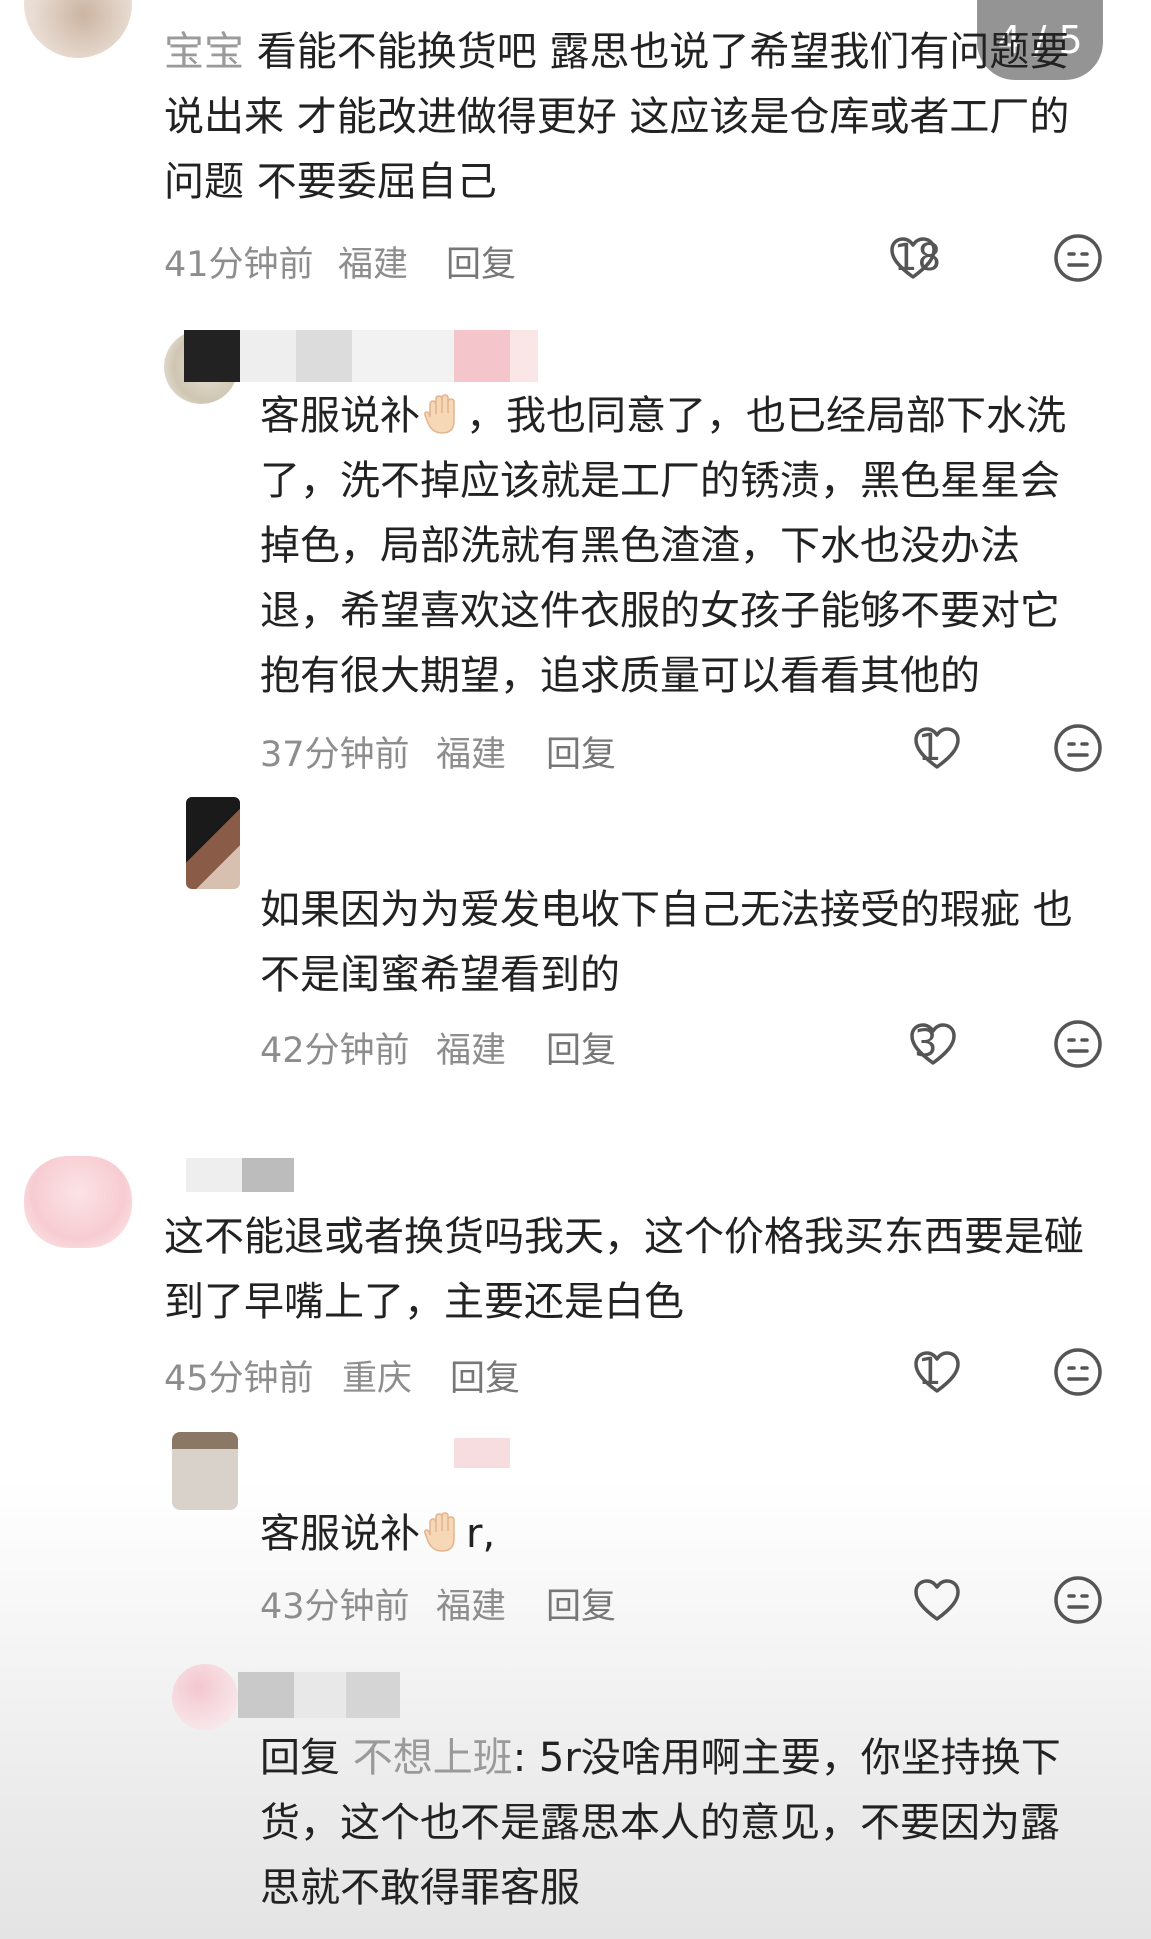 The image size is (1151, 1939). What do you see at coordinates (666, 942) in the screenshot?
I see `comment-text: 如果因为为爱发电收下自己无法接受的瑕疵 也不是闺蜜希望看到的` at bounding box center [666, 942].